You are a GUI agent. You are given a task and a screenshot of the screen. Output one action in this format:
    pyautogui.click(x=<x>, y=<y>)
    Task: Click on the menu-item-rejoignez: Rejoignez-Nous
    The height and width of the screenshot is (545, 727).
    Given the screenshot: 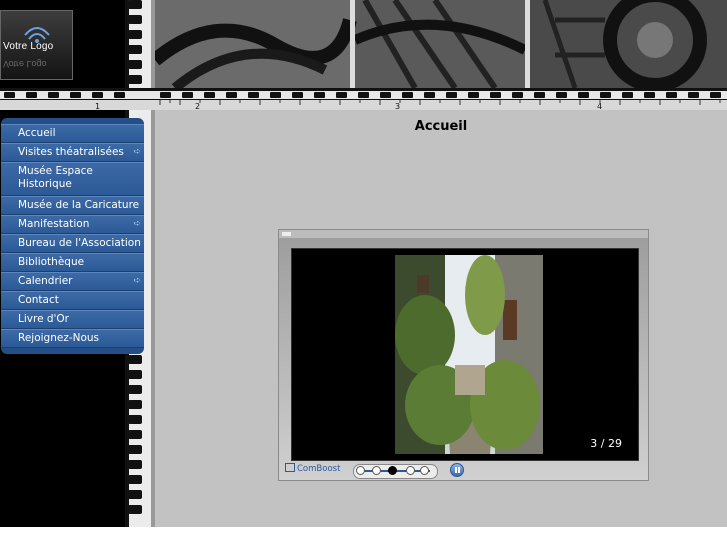 What is the action you would take?
    pyautogui.click(x=72, y=338)
    